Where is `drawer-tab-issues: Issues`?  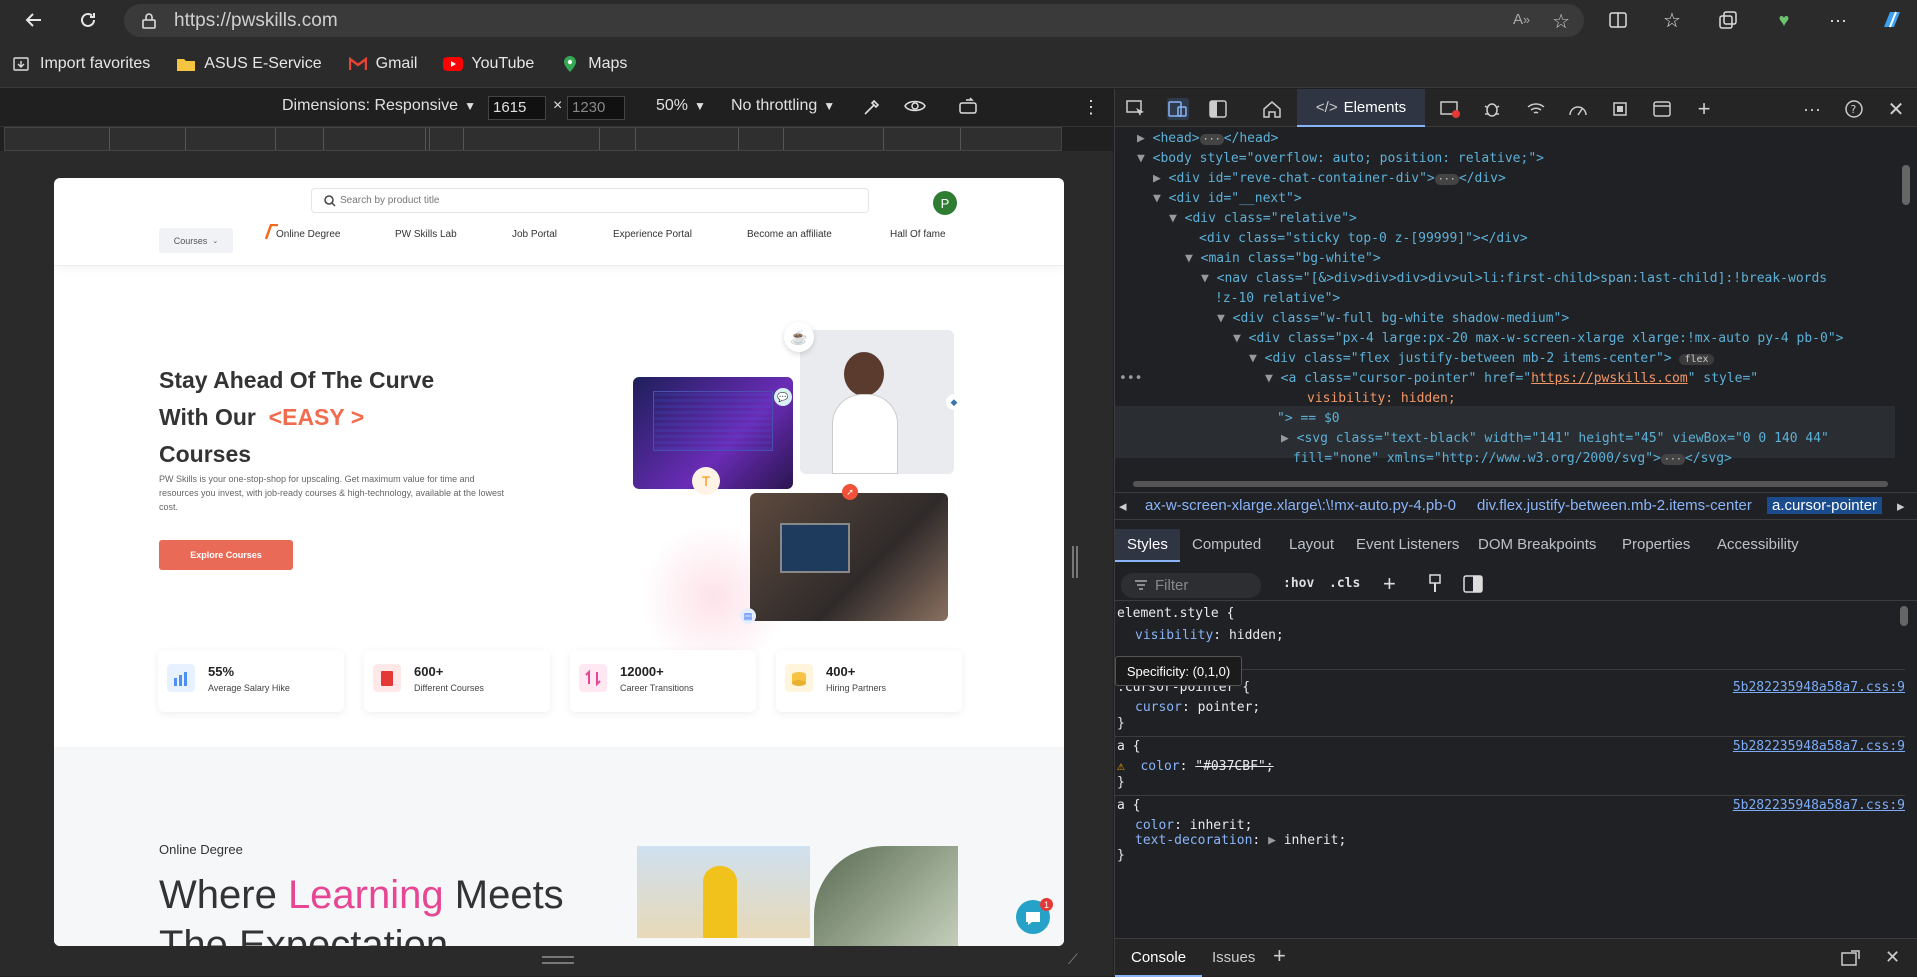
drawer-tab-issues: Issues is located at coordinates (1233, 957).